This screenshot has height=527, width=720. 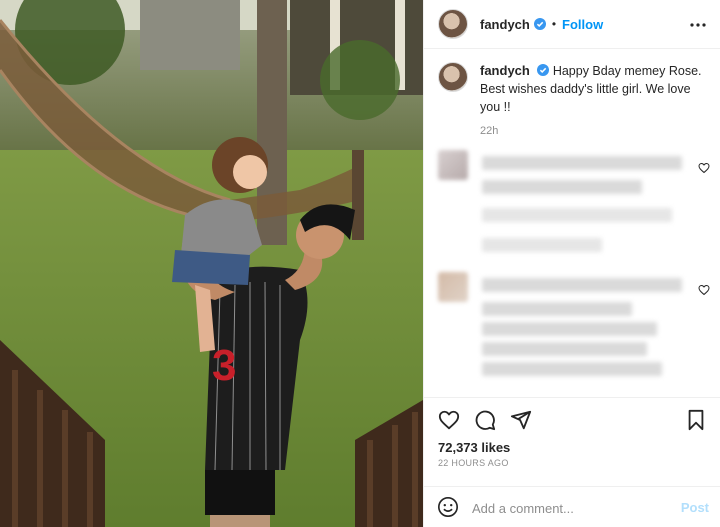 I want to click on share-icon, so click(x=521, y=420).